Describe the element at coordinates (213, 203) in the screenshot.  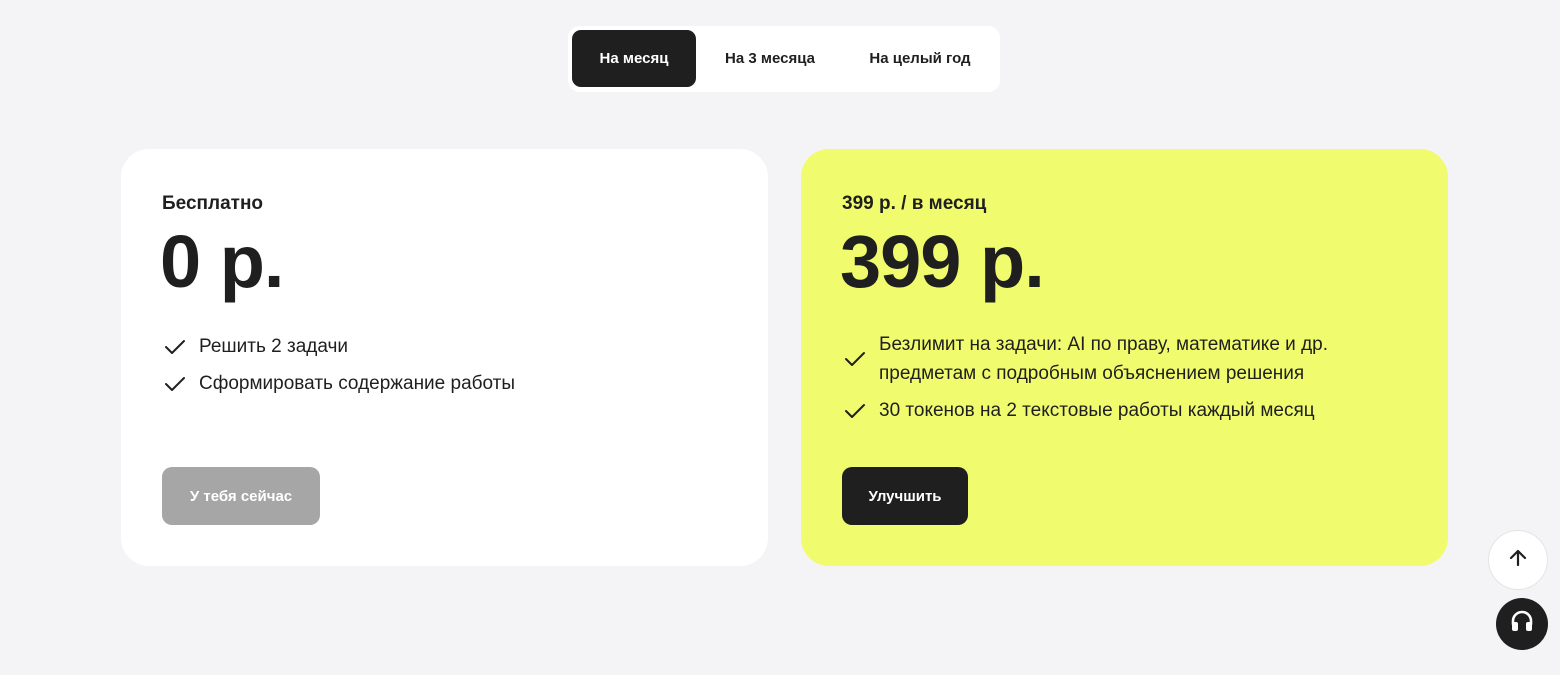
I see `plan-name: Бесплатно` at that location.